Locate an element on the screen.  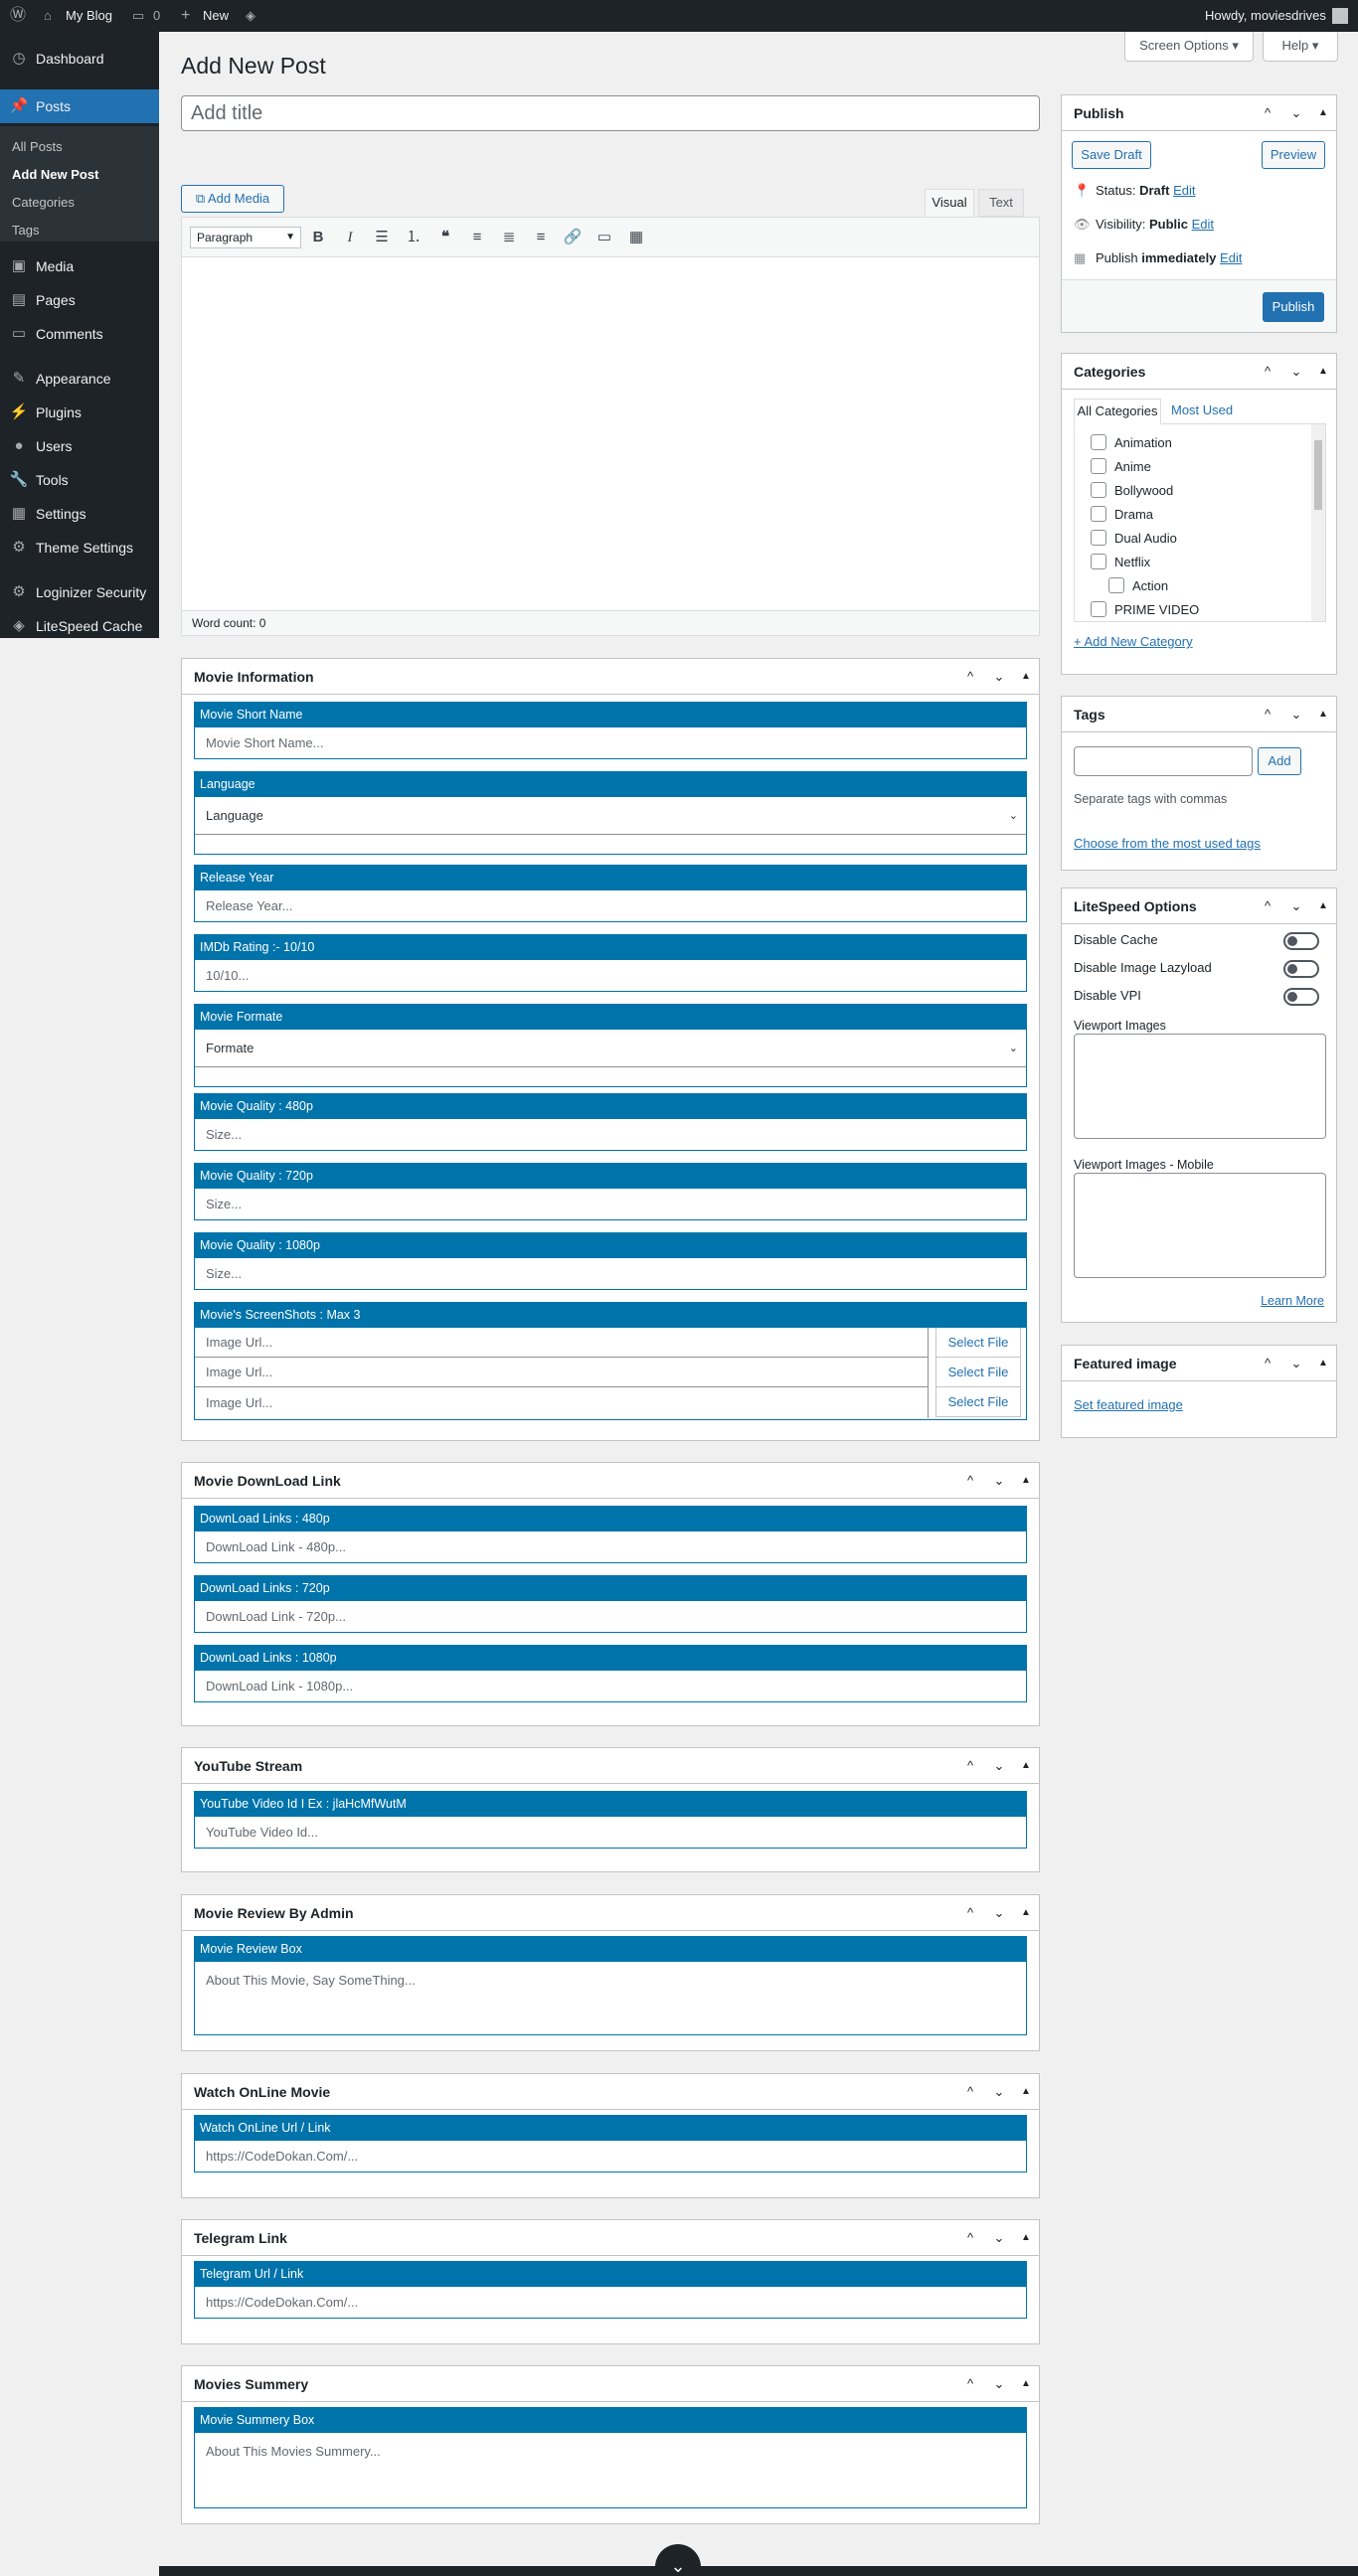
tab-visual: Visual is located at coordinates (949, 203).